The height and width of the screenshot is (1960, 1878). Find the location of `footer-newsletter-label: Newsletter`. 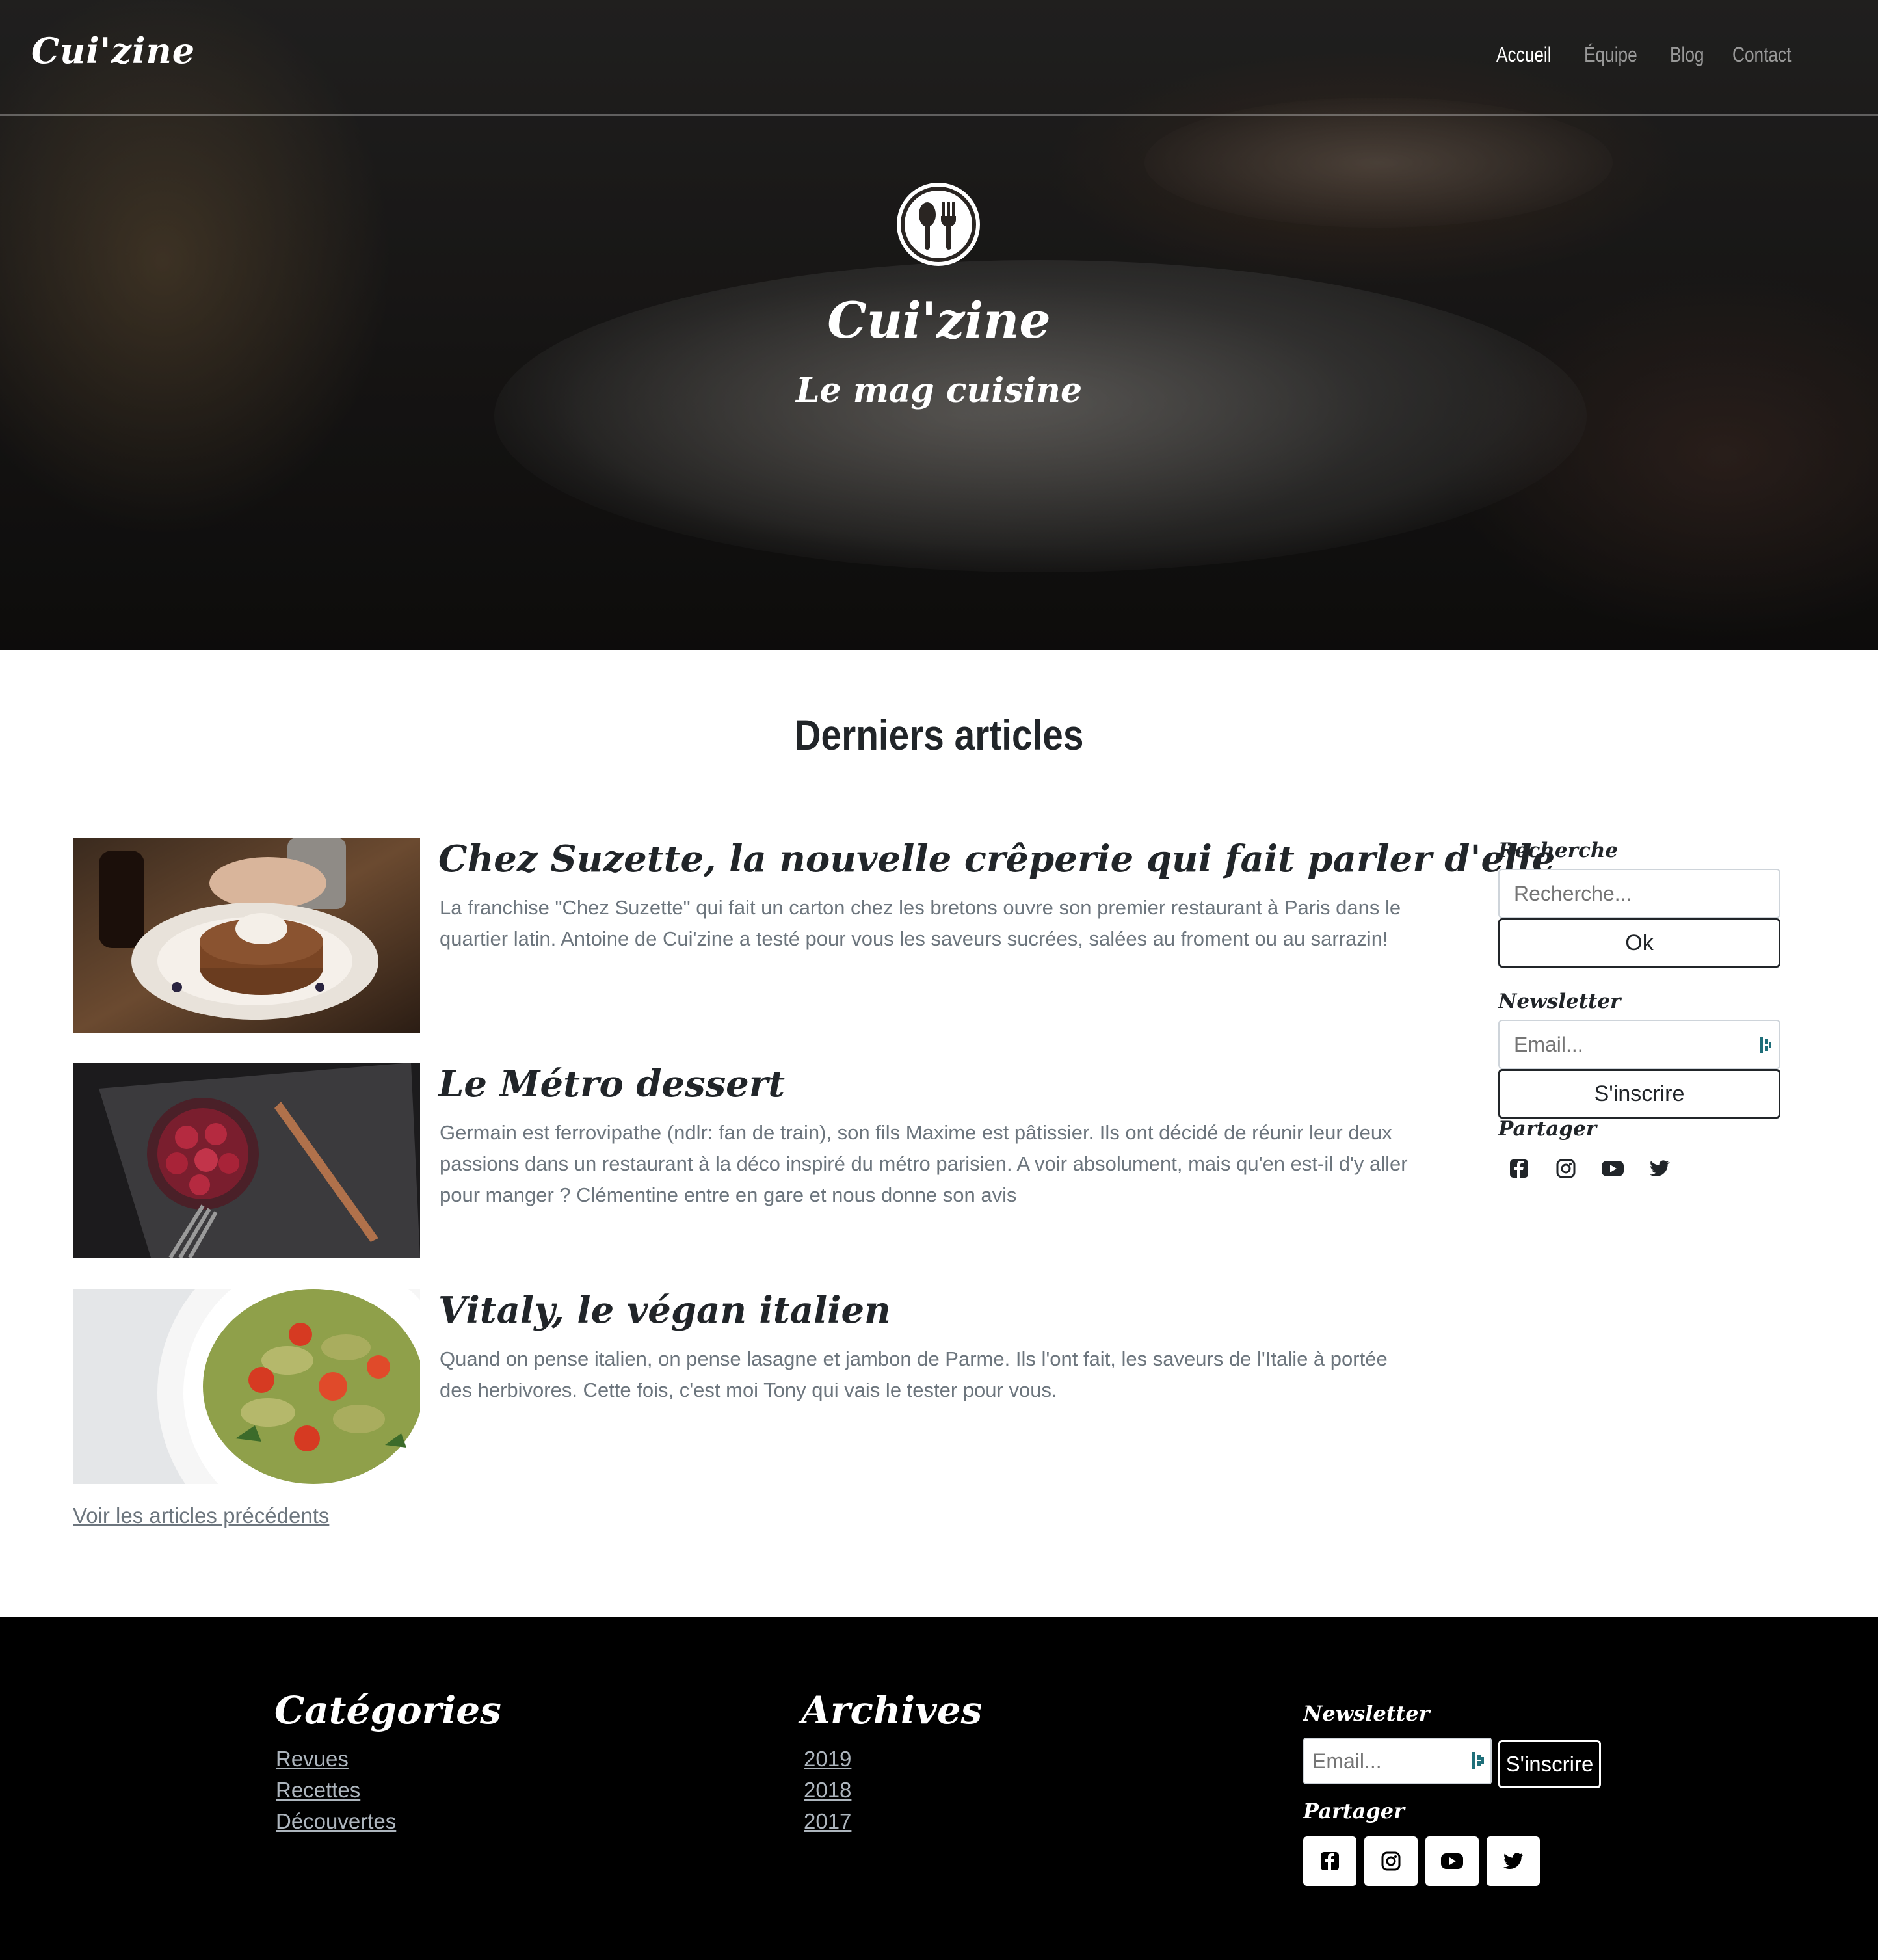

footer-newsletter-label: Newsletter is located at coordinates (1366, 1713).